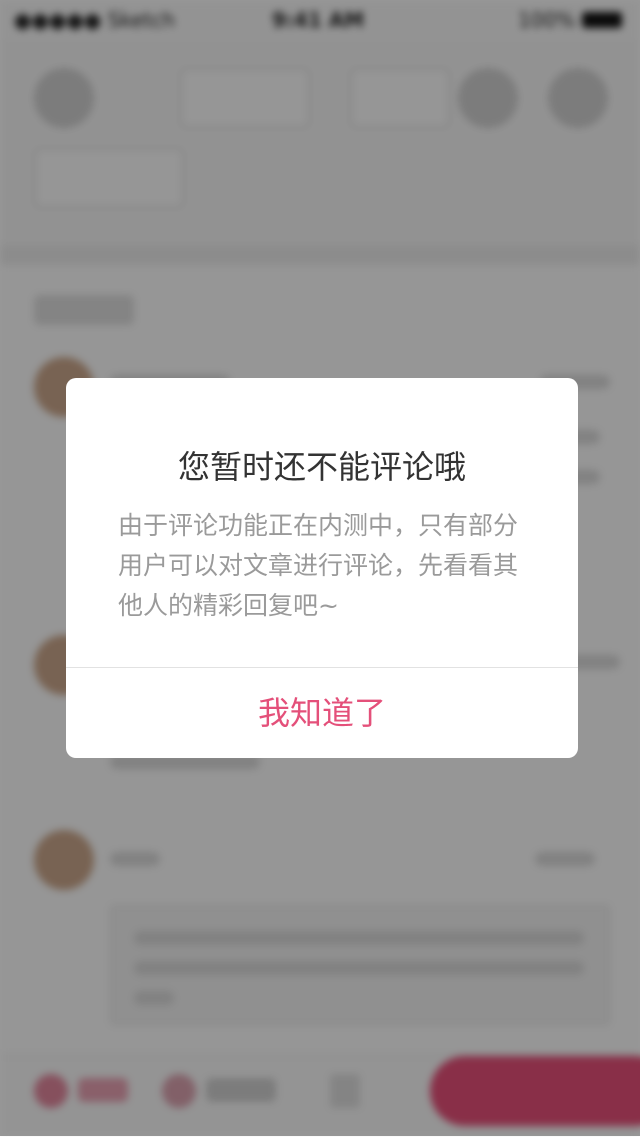 The image size is (640, 1137). I want to click on dialog-title: 您暂时还不能评论哦, so click(321, 467).